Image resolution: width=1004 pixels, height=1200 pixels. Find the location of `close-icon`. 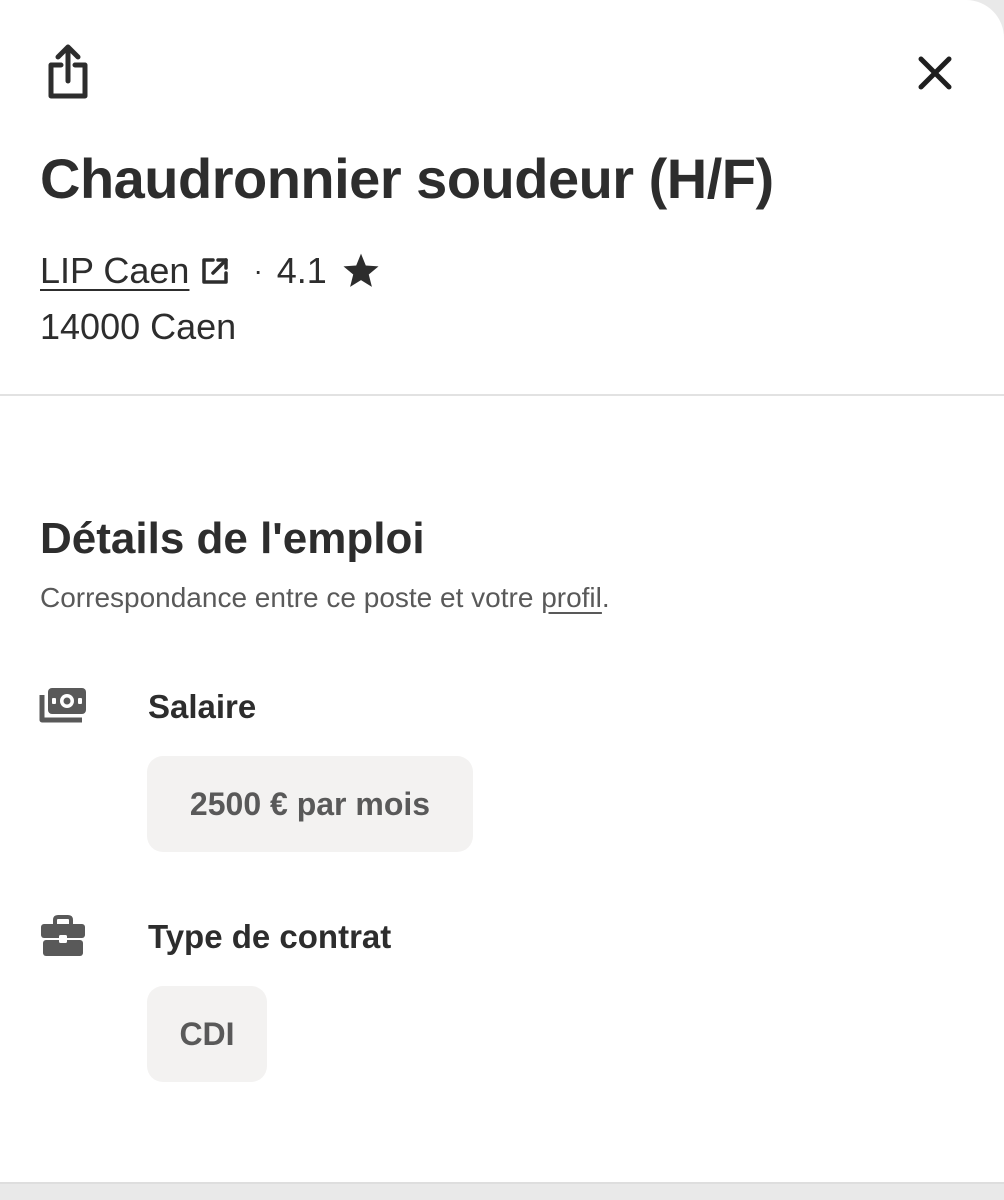

close-icon is located at coordinates (935, 73).